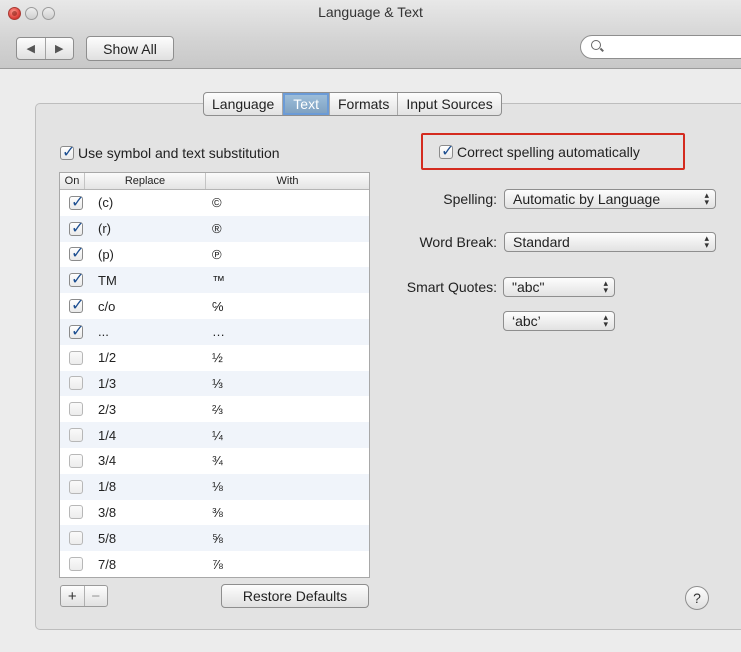 The image size is (741, 652). I want to click on replace-cell: 5/8, so click(151, 538).